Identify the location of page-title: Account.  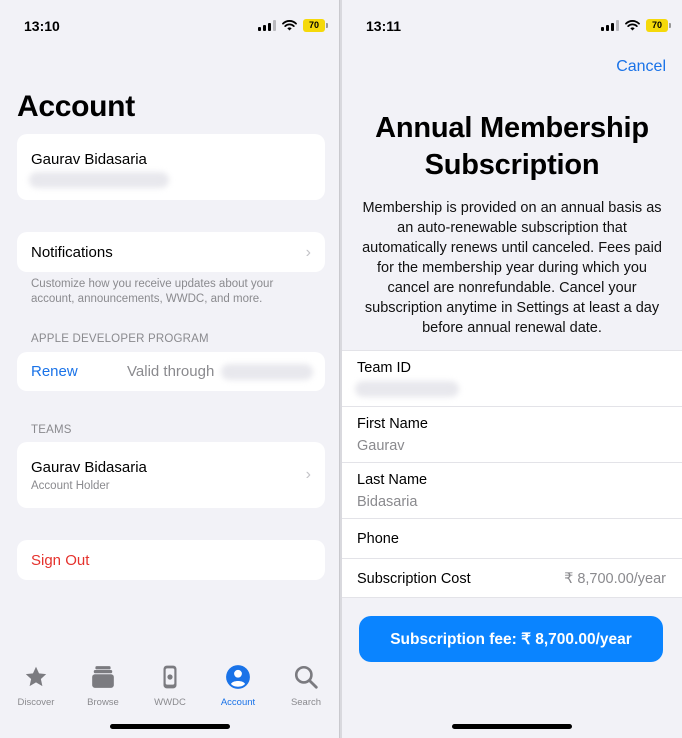
(76, 106).